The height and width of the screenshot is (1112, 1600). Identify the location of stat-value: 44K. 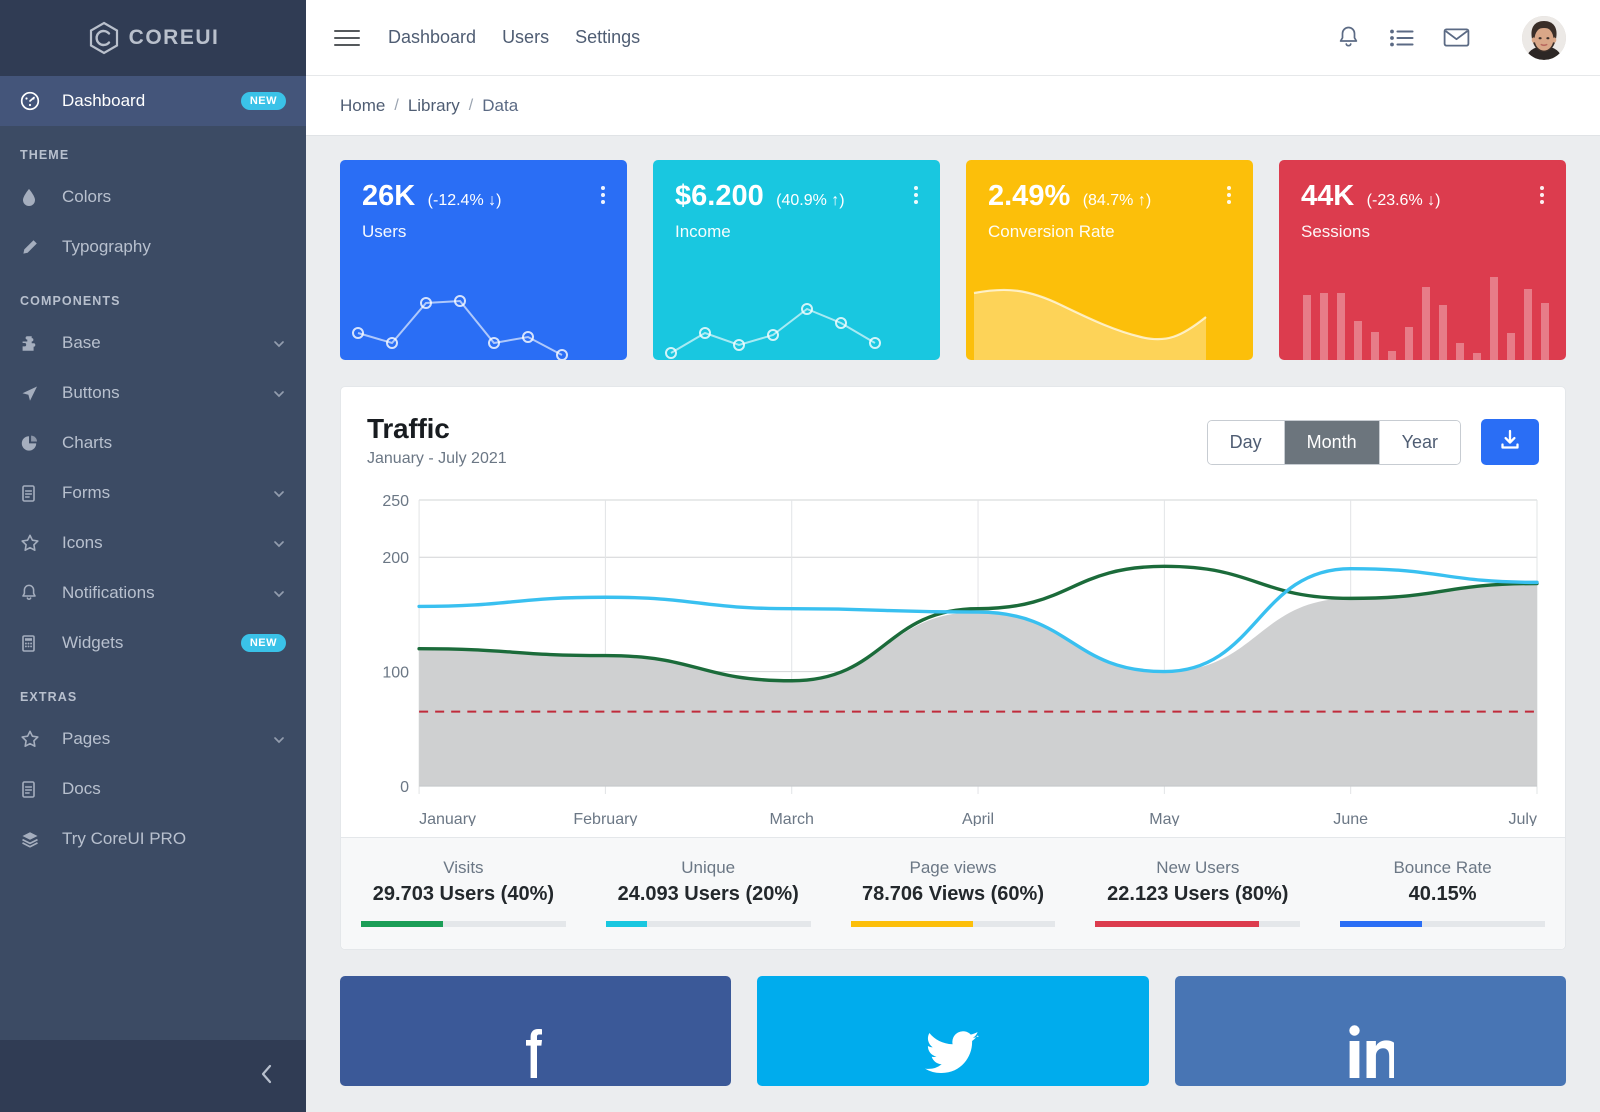
(1328, 196).